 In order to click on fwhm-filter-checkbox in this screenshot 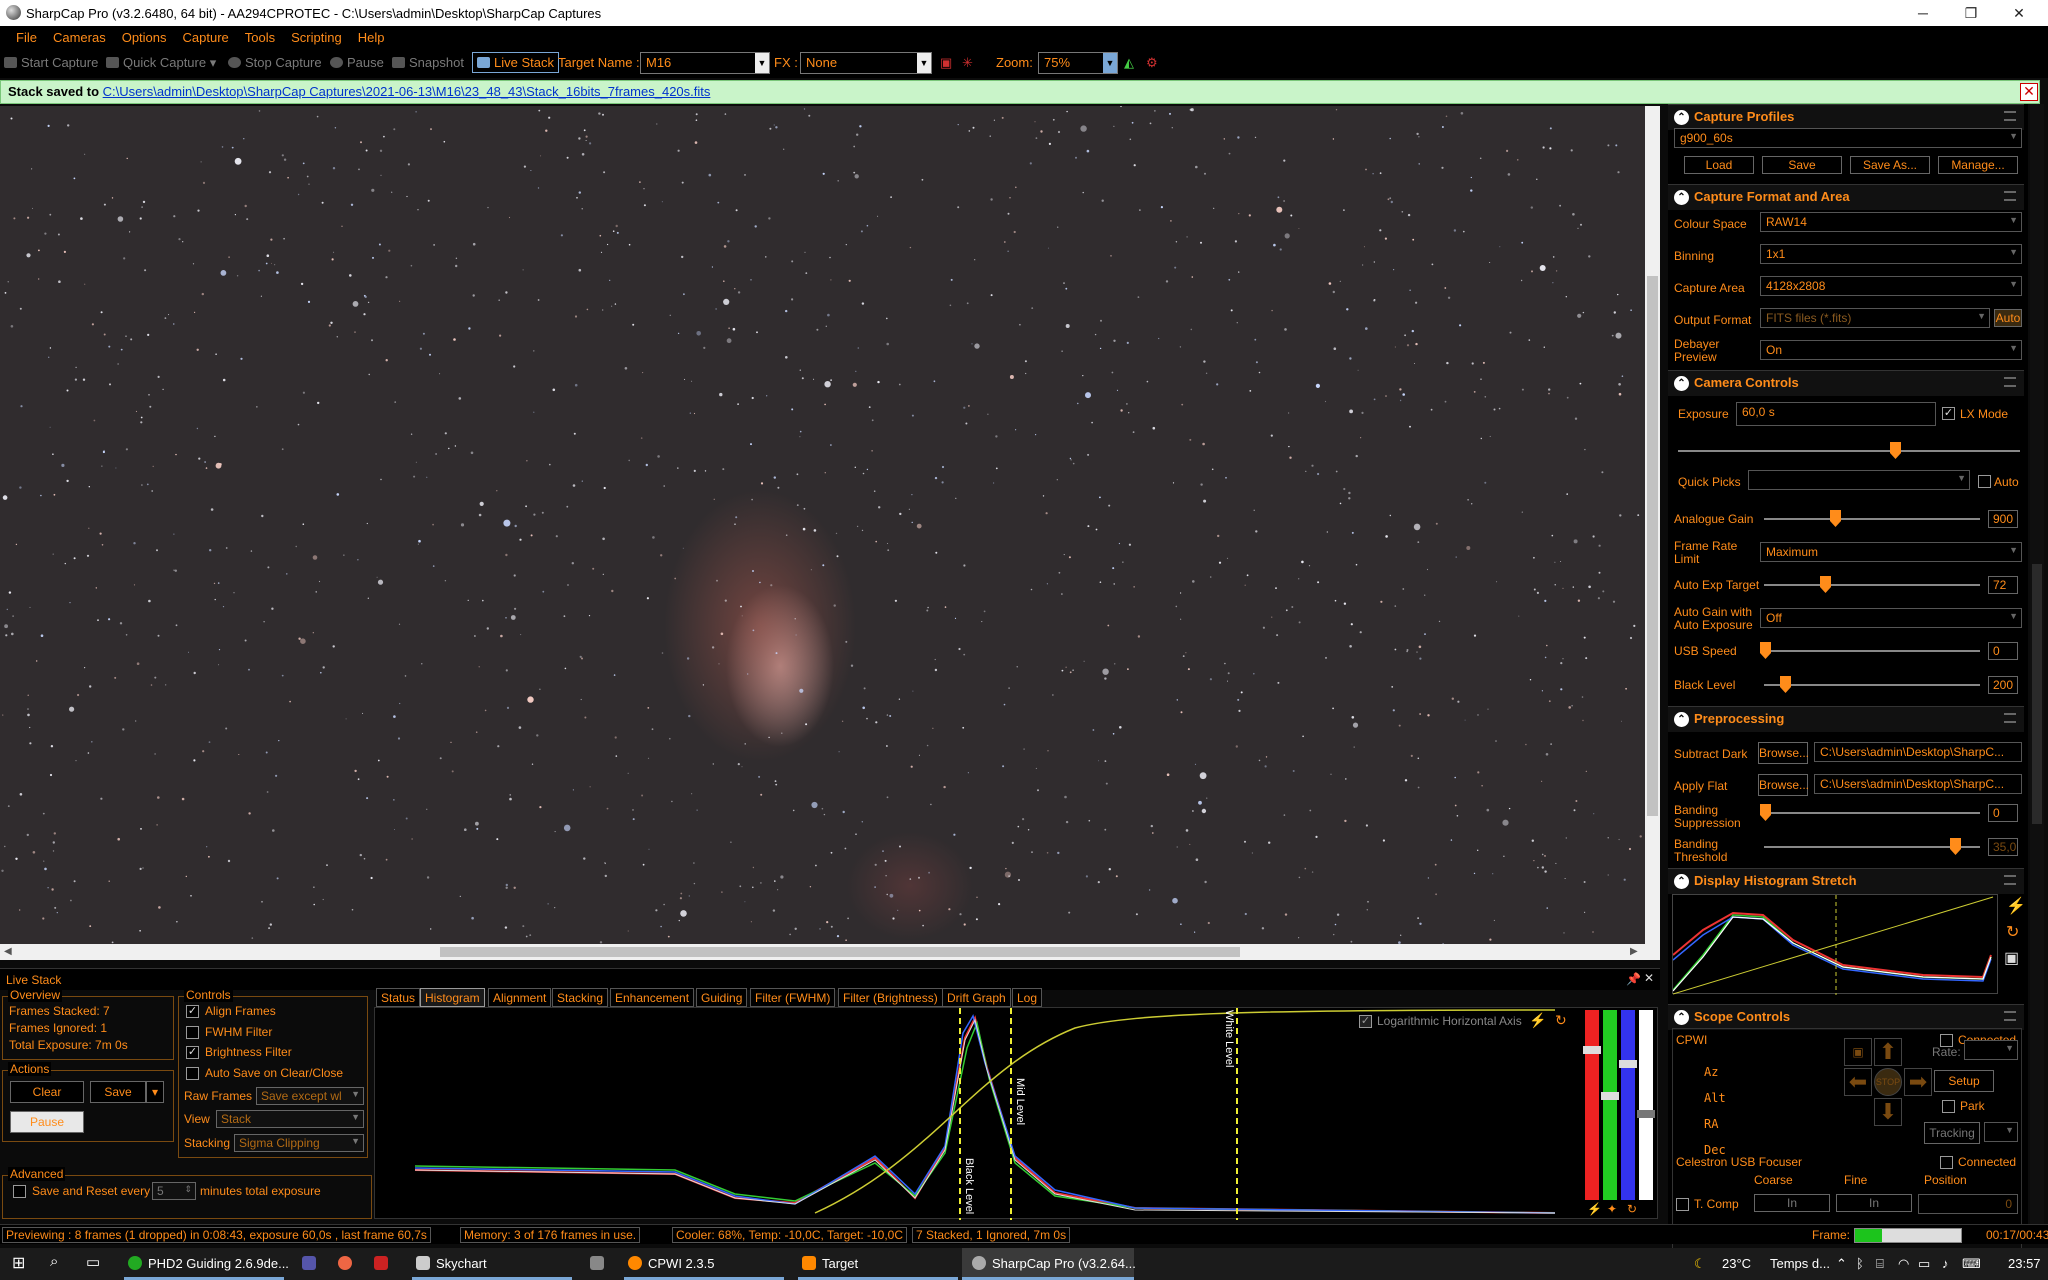, I will do `click(192, 1032)`.